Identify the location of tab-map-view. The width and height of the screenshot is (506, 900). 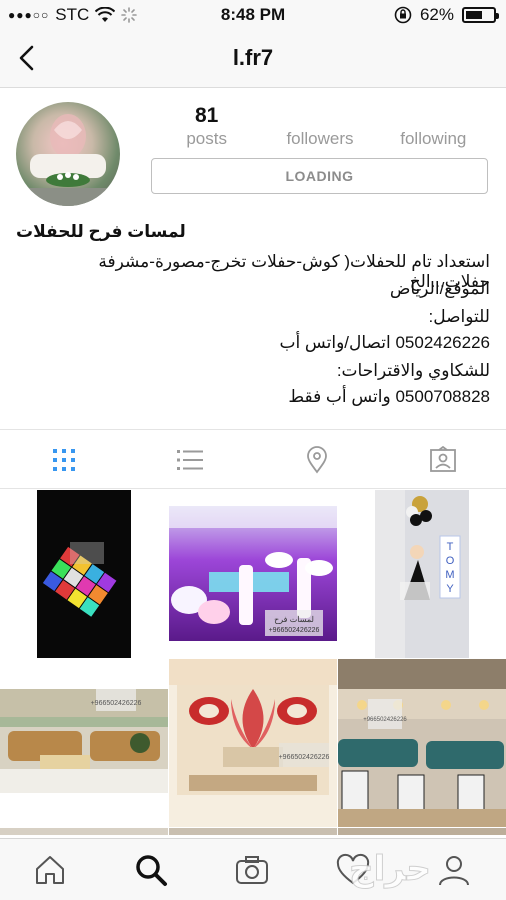
(317, 460).